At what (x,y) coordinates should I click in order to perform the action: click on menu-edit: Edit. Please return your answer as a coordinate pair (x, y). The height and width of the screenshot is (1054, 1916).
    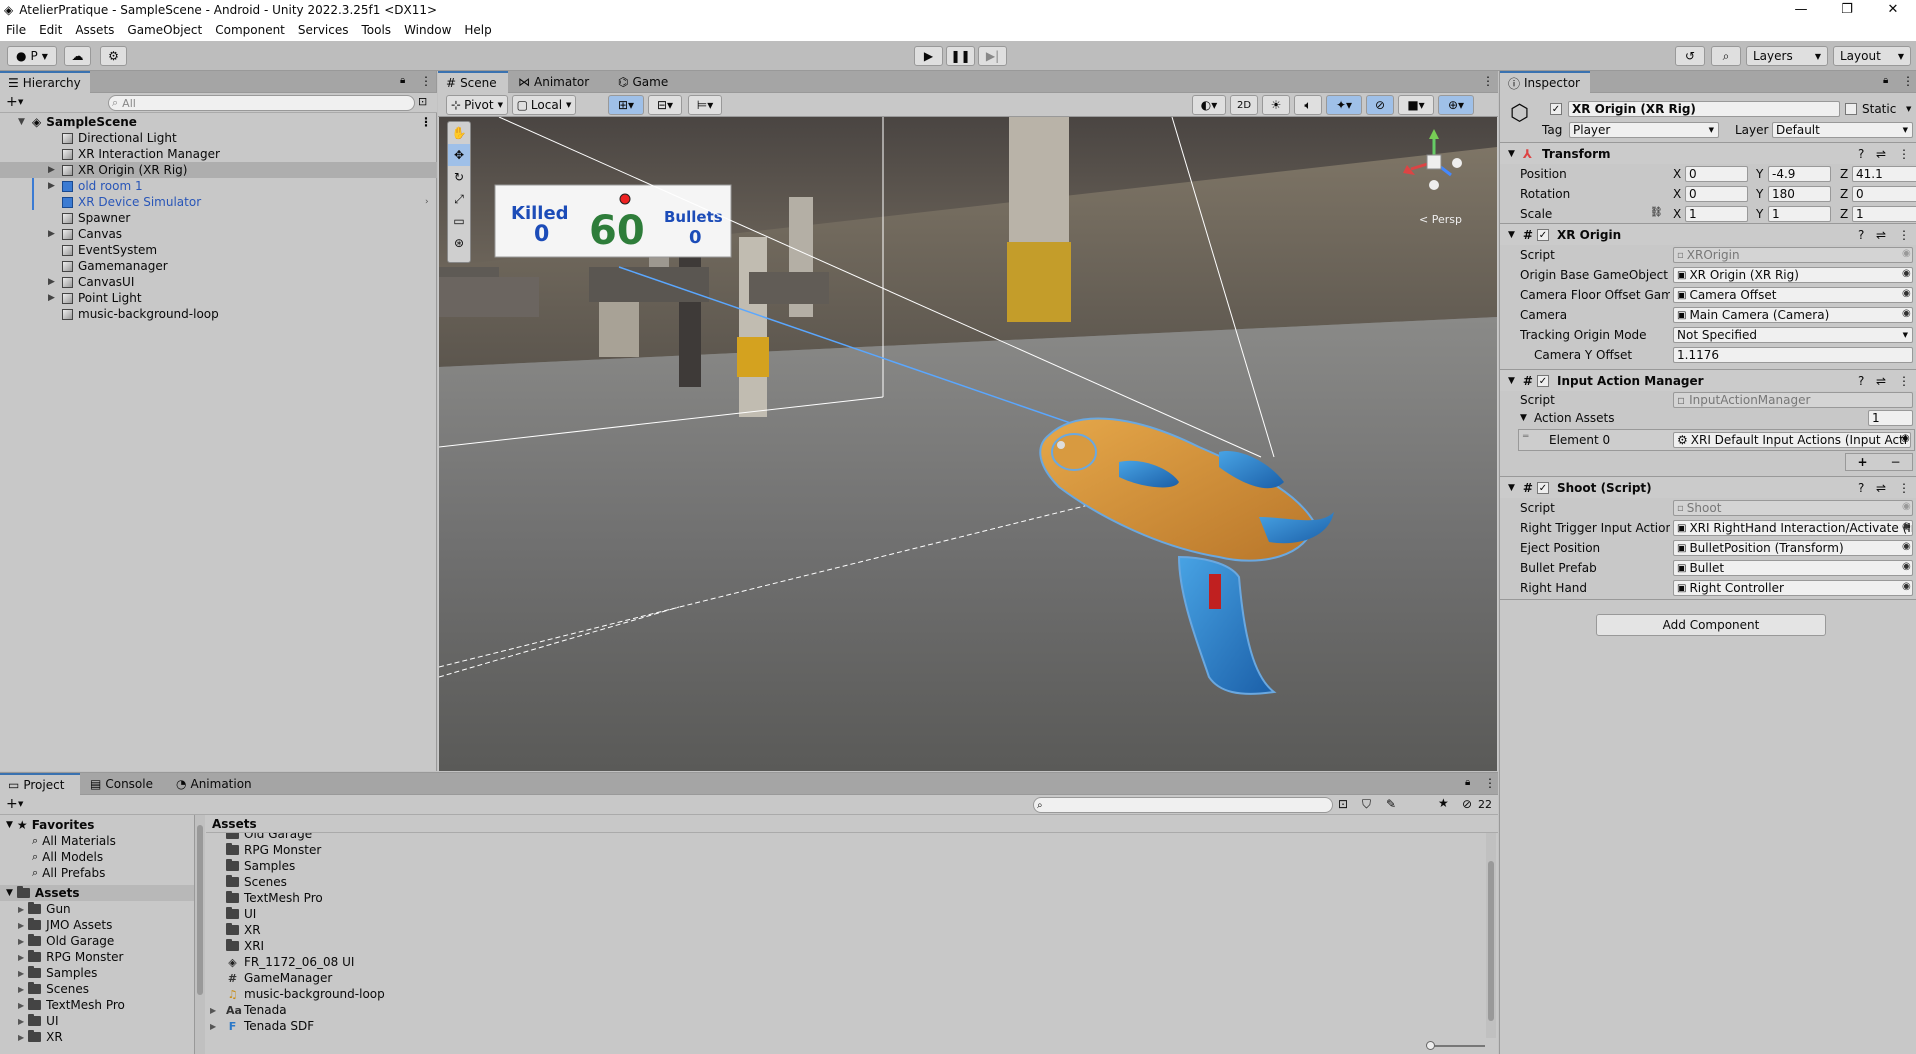
    Looking at the image, I should click on (50, 30).